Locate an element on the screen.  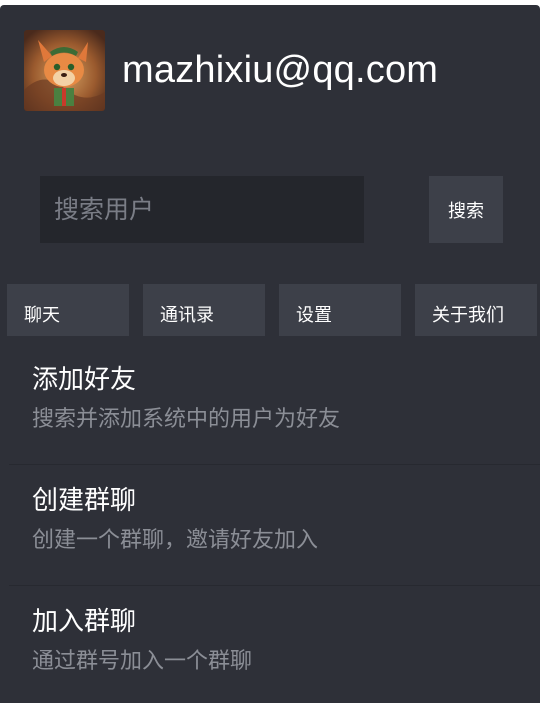
item-title: 加入群聊 is located at coordinates (84, 622).